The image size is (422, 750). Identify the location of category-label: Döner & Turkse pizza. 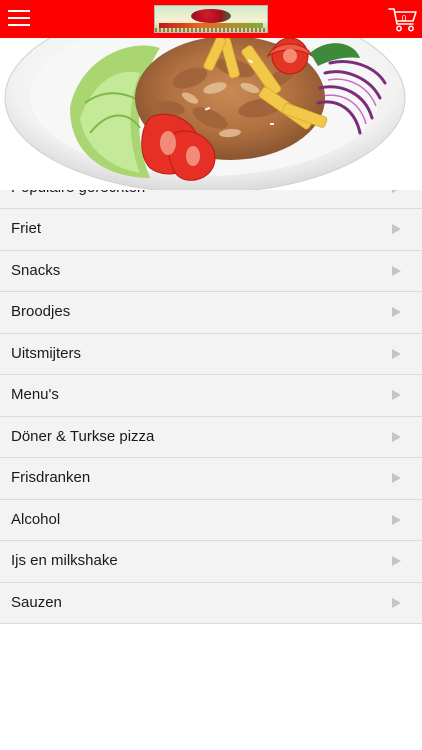
(83, 436).